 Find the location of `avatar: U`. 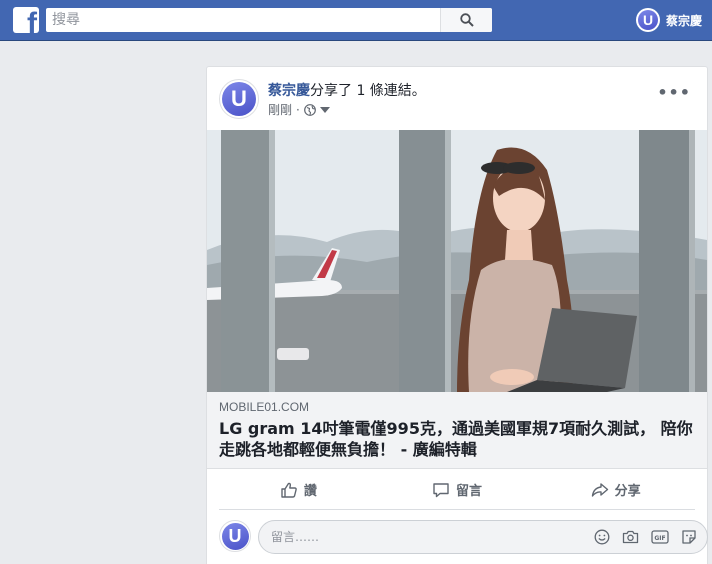

avatar: U is located at coordinates (648, 20).